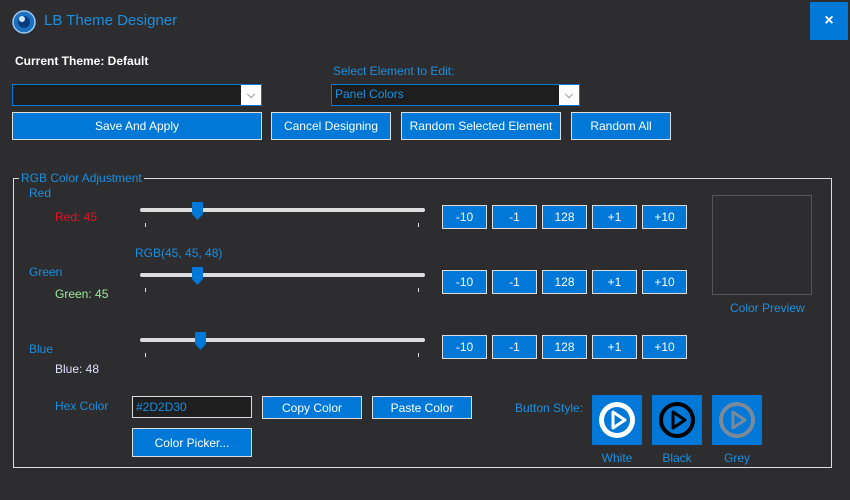 This screenshot has width=850, height=500. I want to click on red-minus-1-button: -1, so click(514, 217).